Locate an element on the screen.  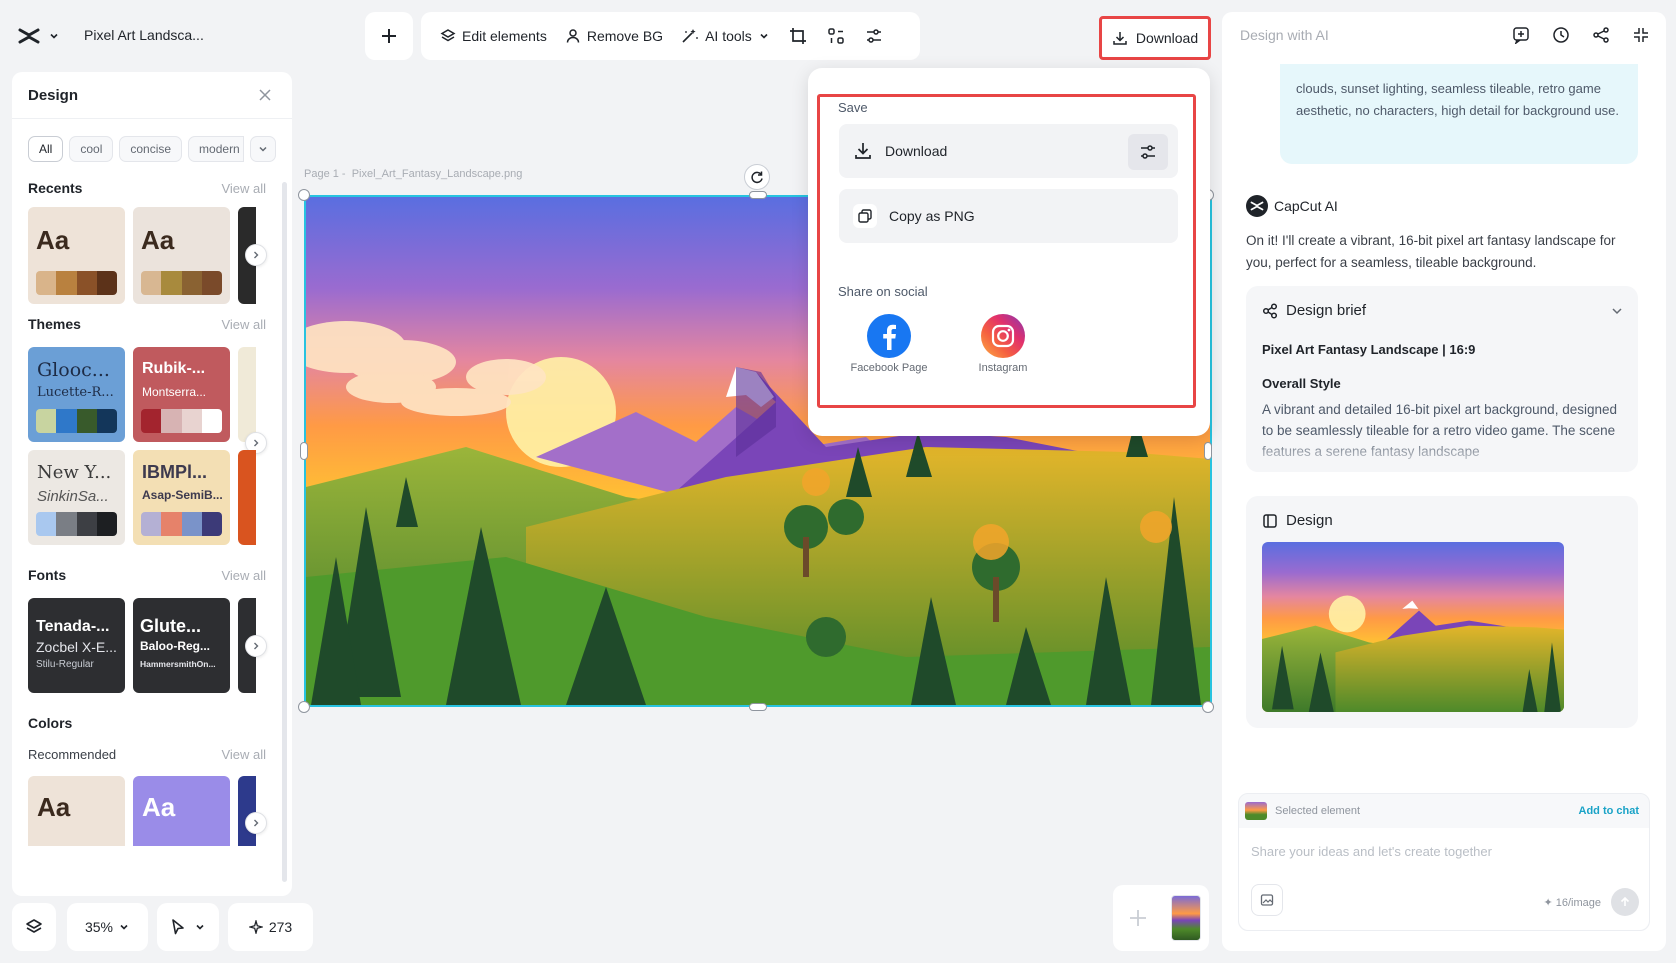
recent-card-1: Aa is located at coordinates (76, 255).